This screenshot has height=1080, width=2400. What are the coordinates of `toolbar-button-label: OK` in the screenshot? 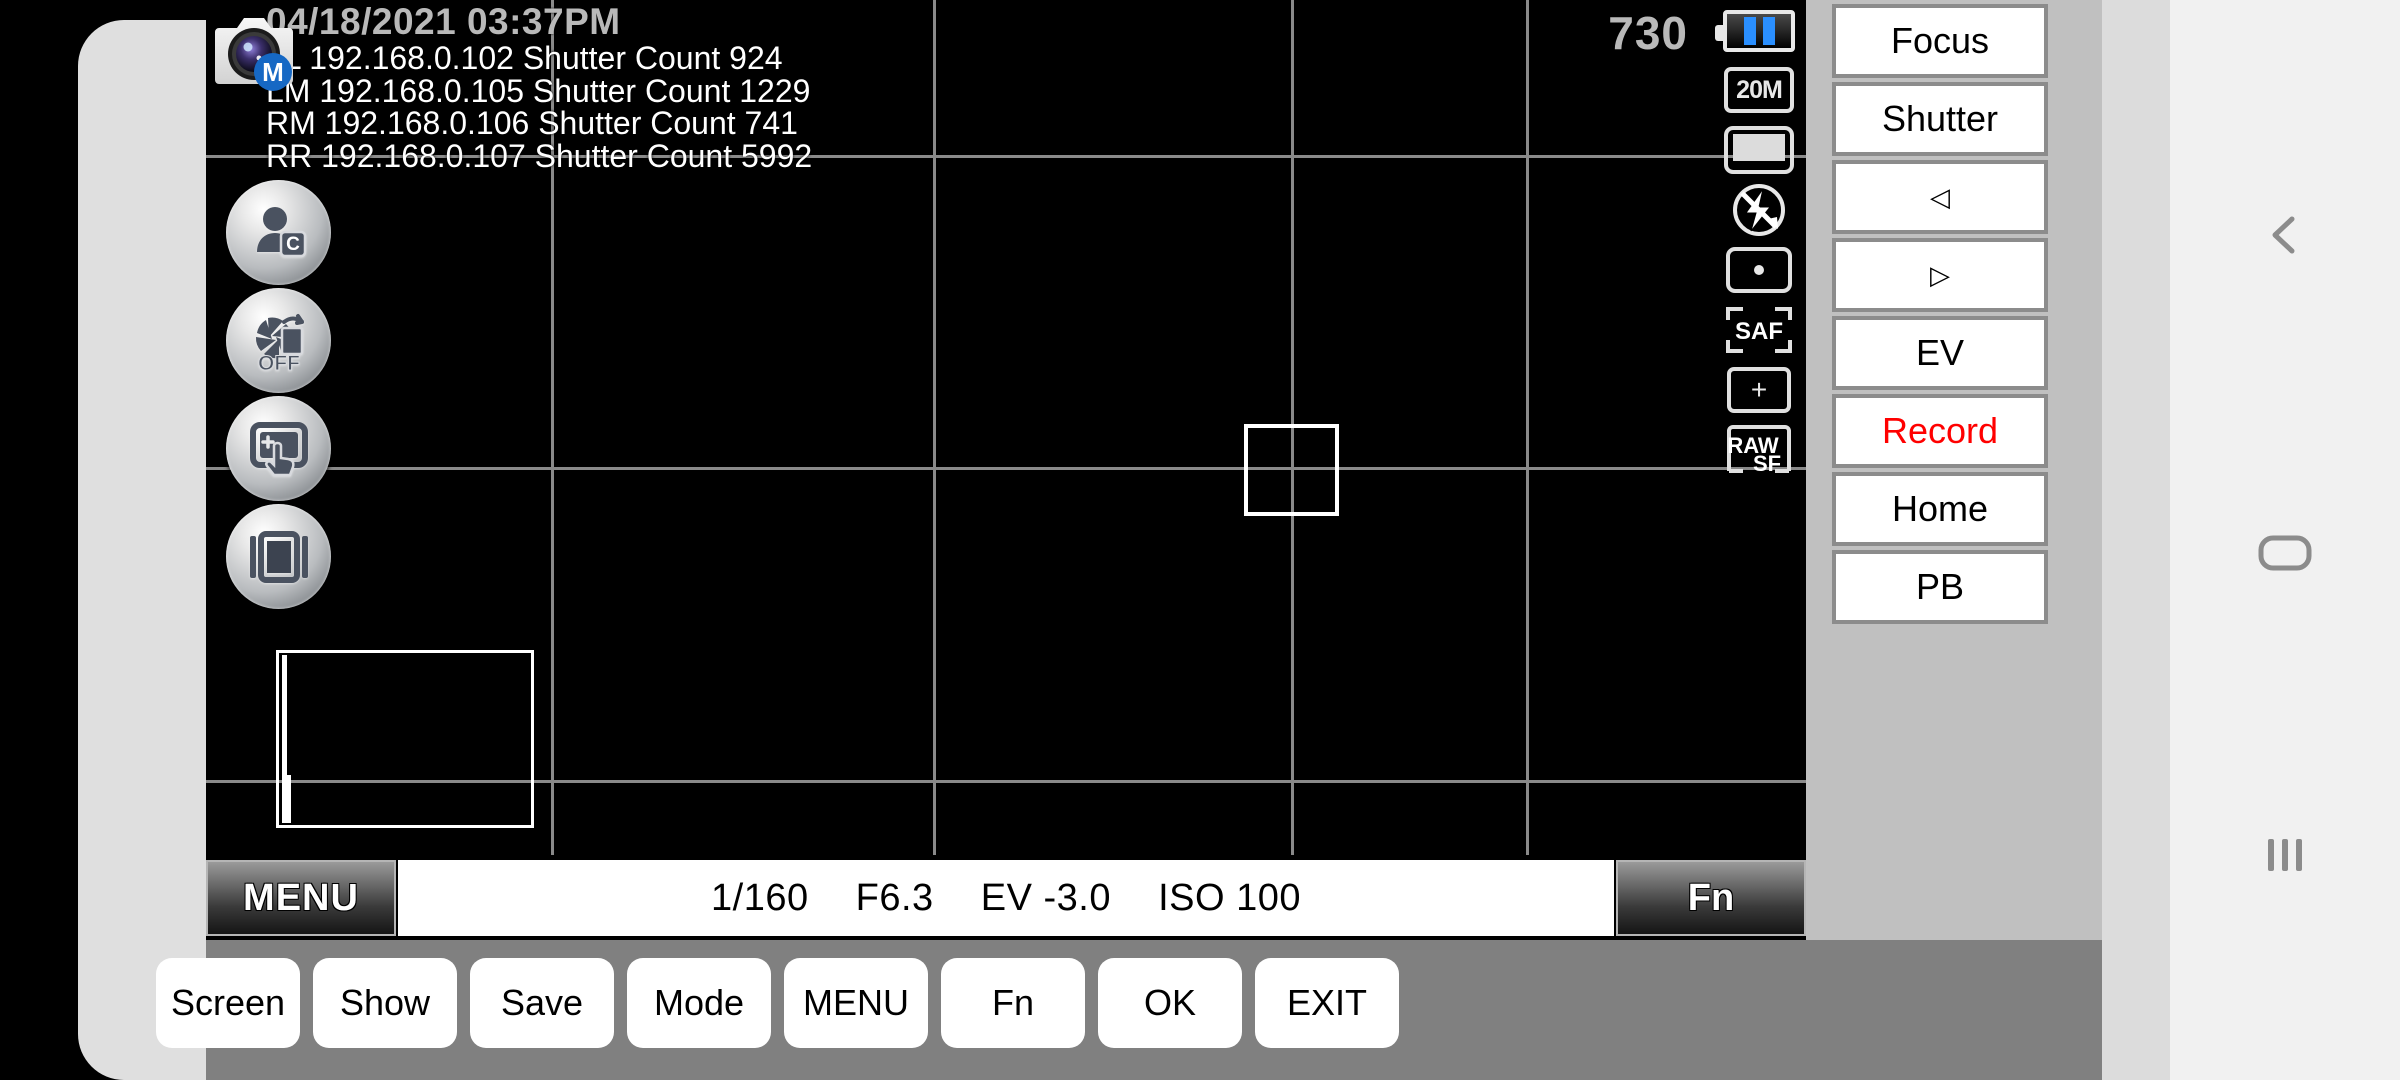 It's located at (1169, 1002).